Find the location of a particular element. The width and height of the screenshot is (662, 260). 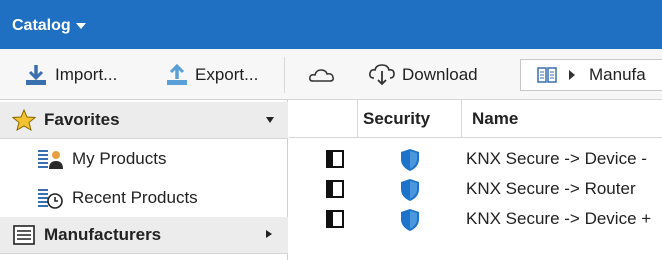

my-products-icon is located at coordinates (50, 159).